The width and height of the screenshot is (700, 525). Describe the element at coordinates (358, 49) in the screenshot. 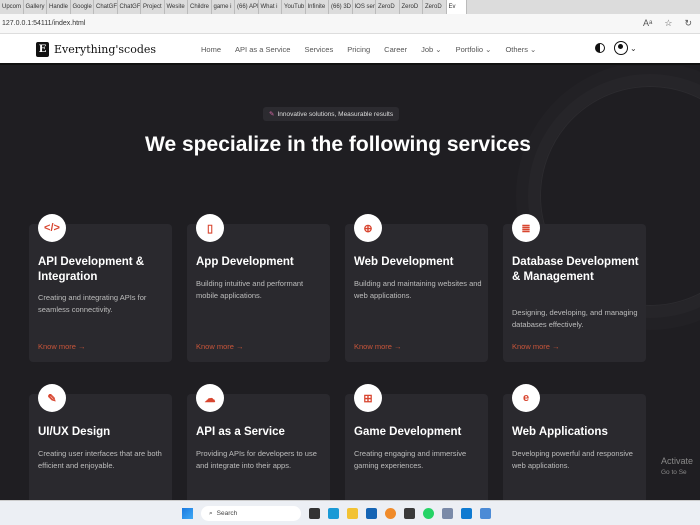

I see `nav-pricing: Pricing` at that location.